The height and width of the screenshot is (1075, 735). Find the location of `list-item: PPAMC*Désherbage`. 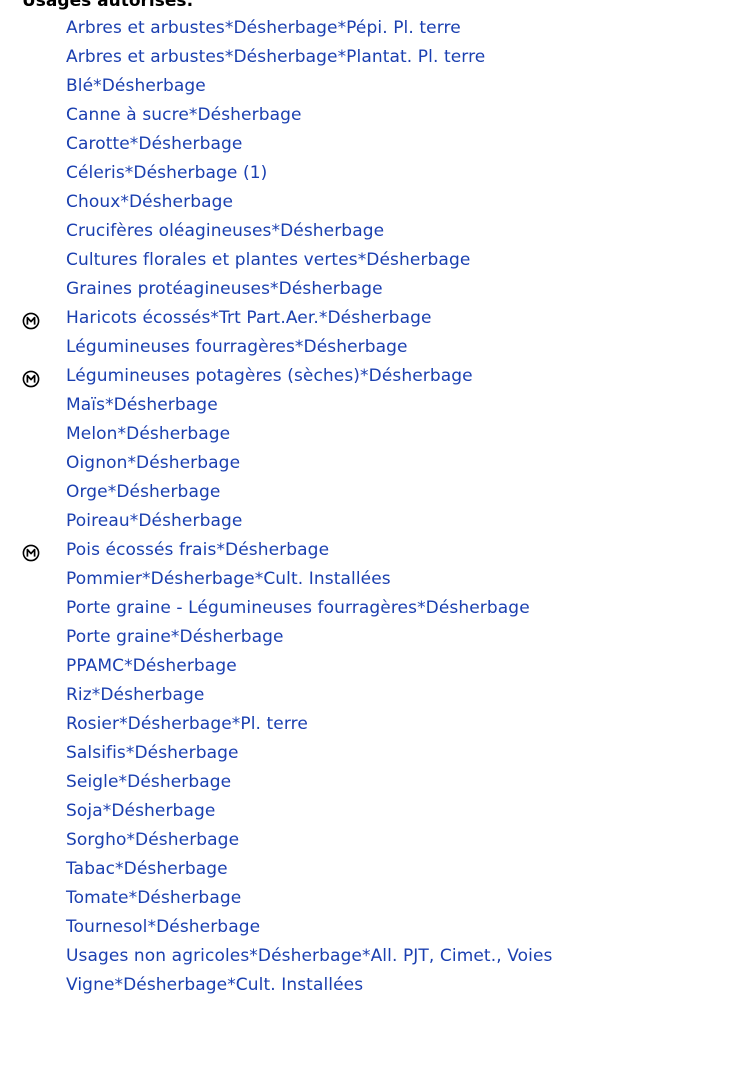

list-item: PPAMC*Désherbage is located at coordinates (367, 666).